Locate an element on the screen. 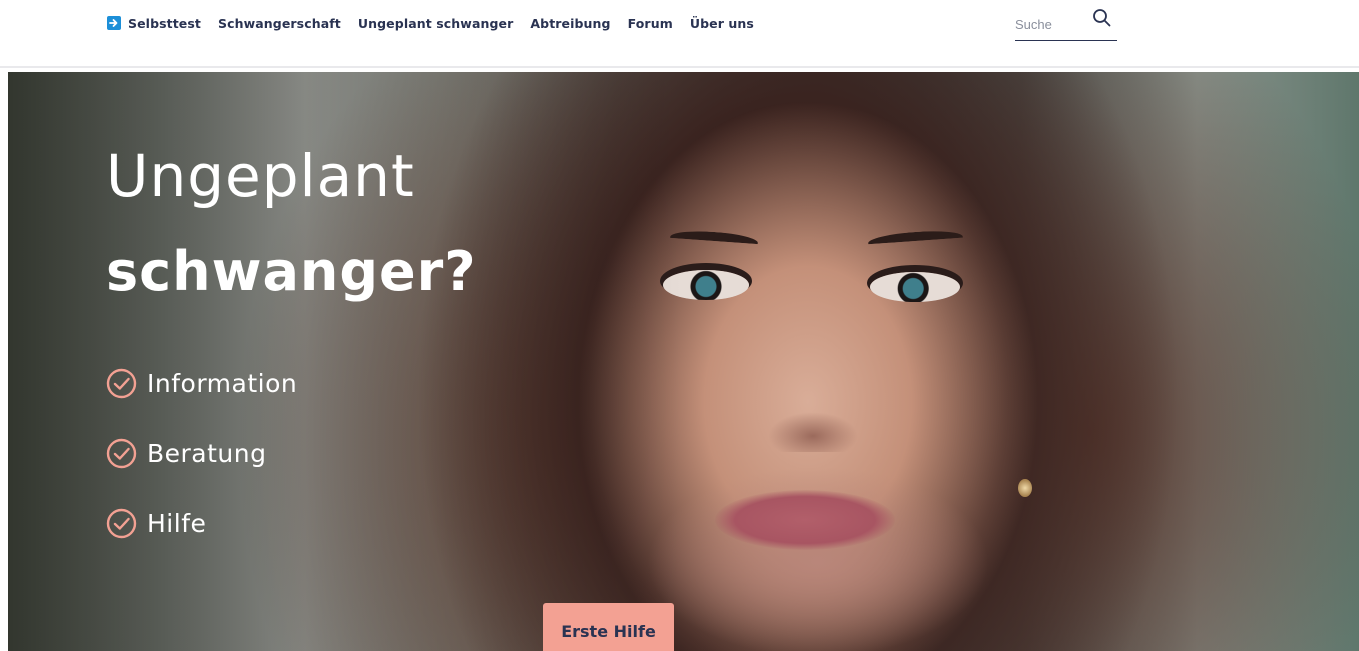 Image resolution: width=1359 pixels, height=651 pixels. erste-hilfe-button: Erste Hilfe is located at coordinates (608, 627).